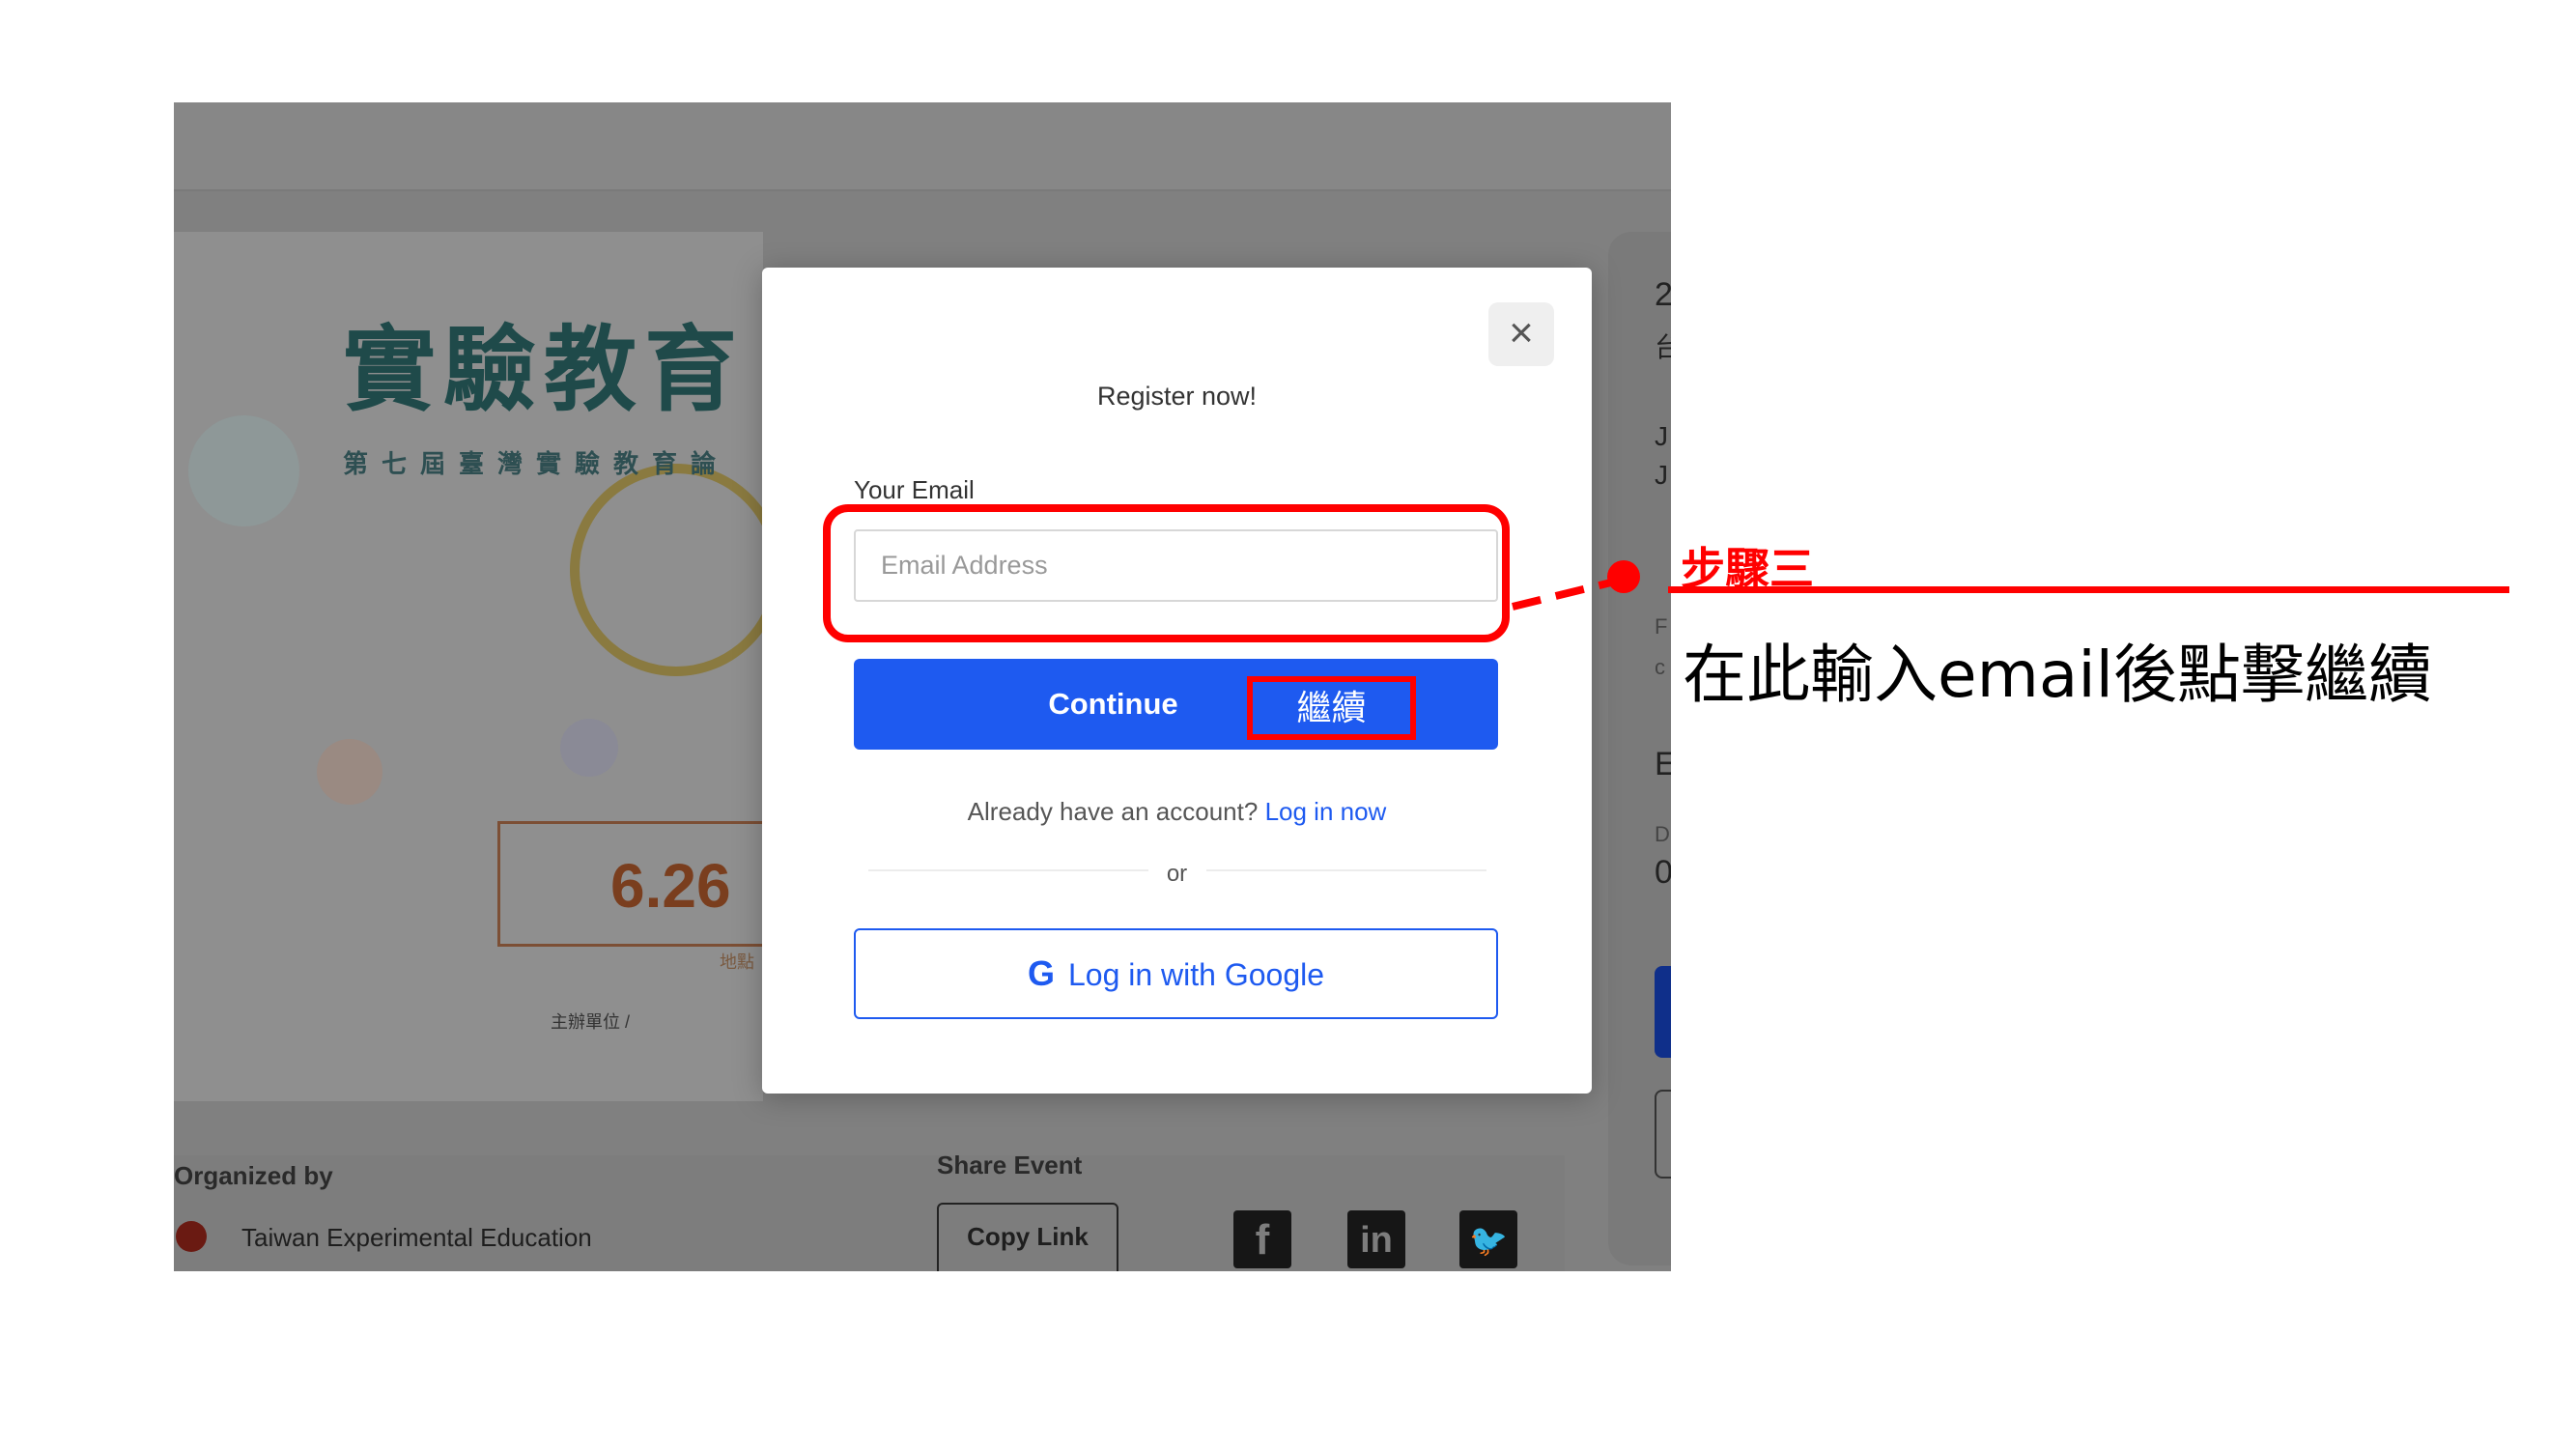 Image resolution: width=2576 pixels, height=1449 pixels. Describe the element at coordinates (914, 489) in the screenshot. I see `email-label: Your Email` at that location.